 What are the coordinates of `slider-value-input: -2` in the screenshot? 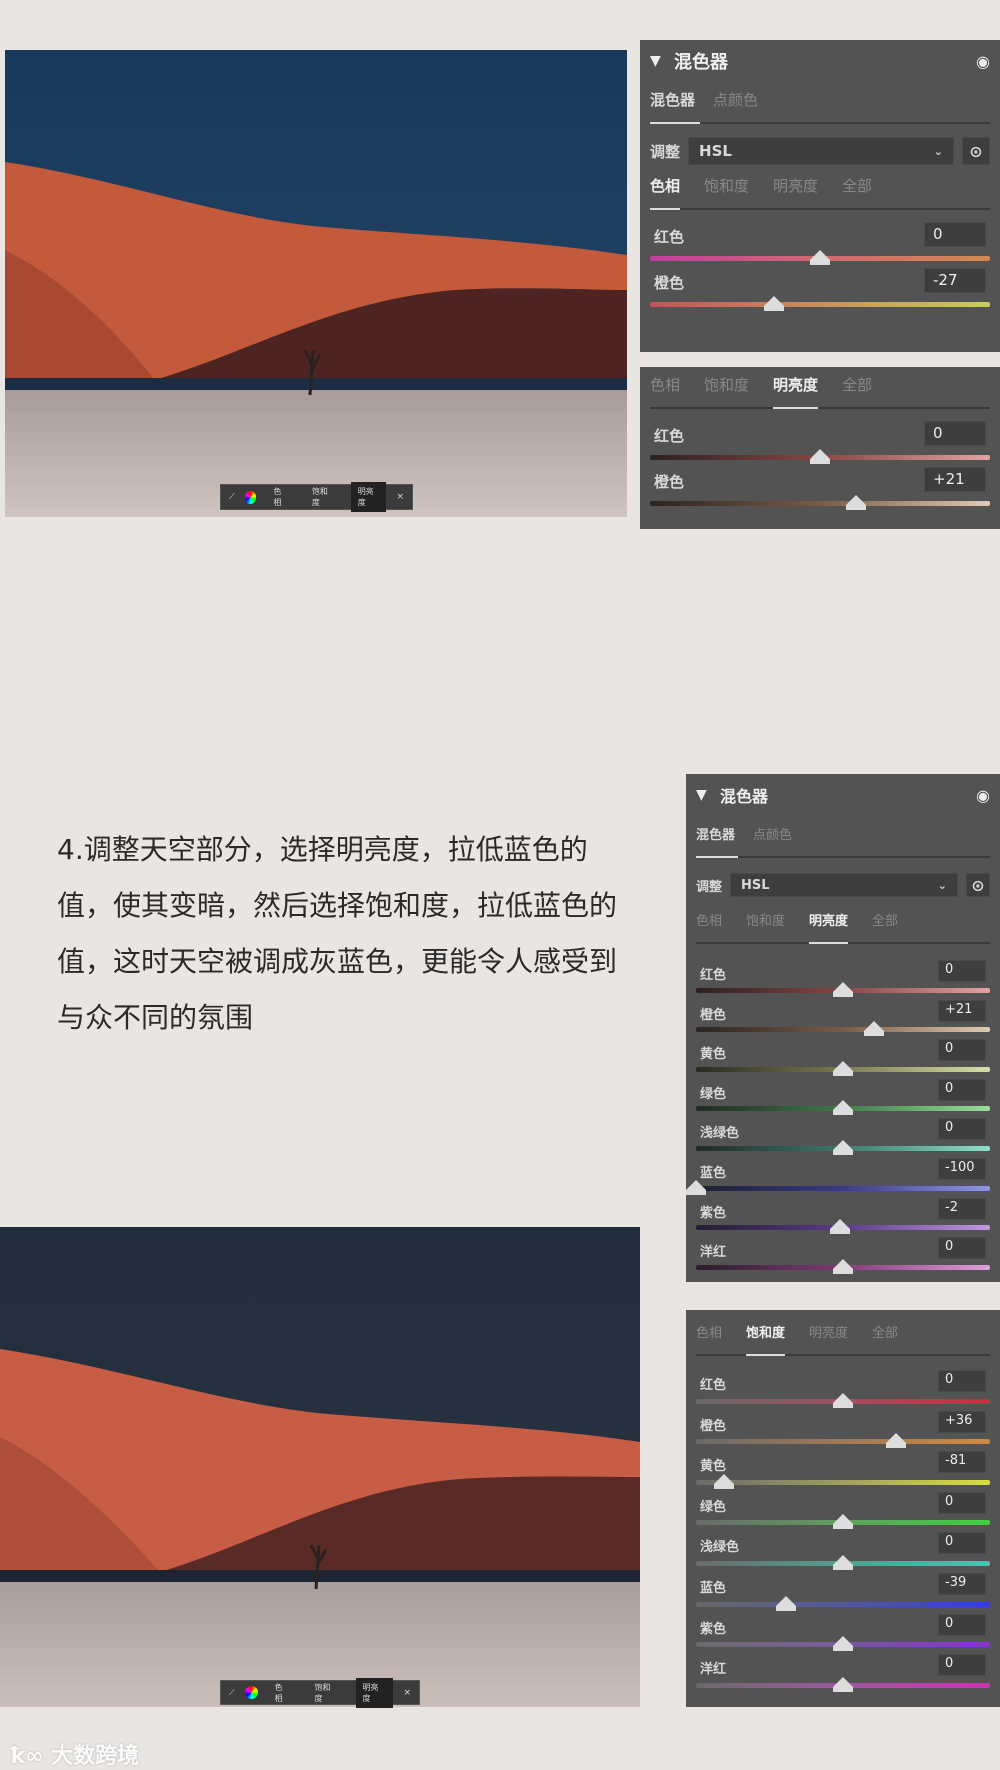 It's located at (962, 1208).